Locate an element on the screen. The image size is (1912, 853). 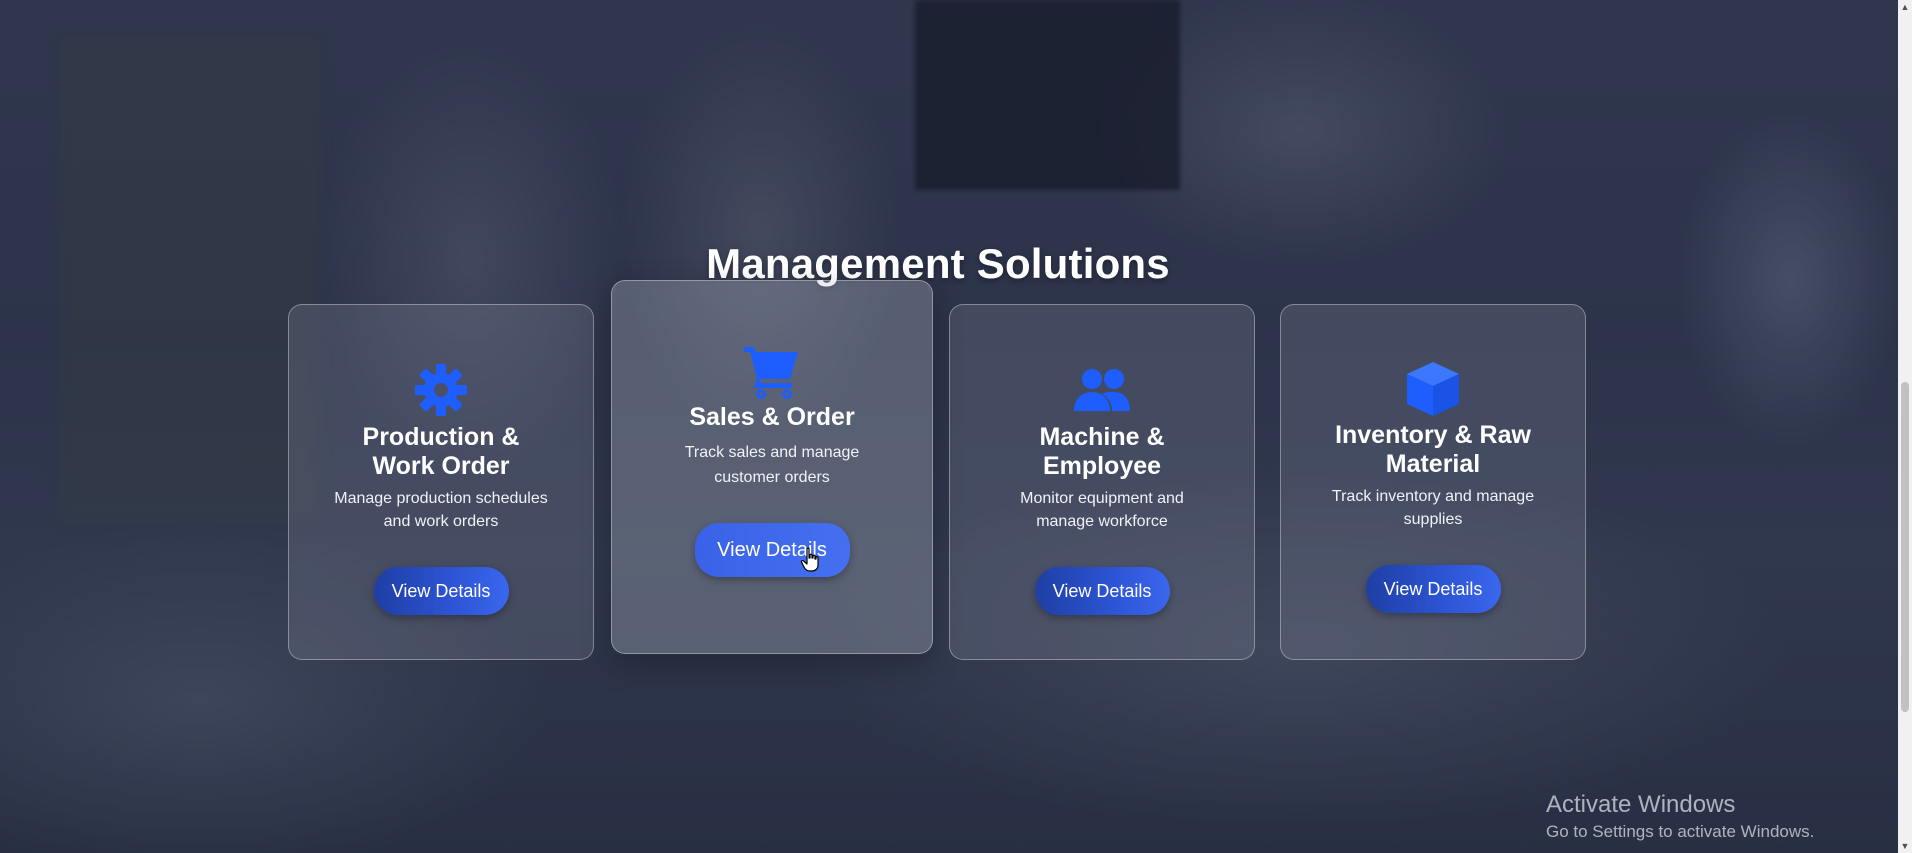
card-description-line2: supplies is located at coordinates (1433, 519).